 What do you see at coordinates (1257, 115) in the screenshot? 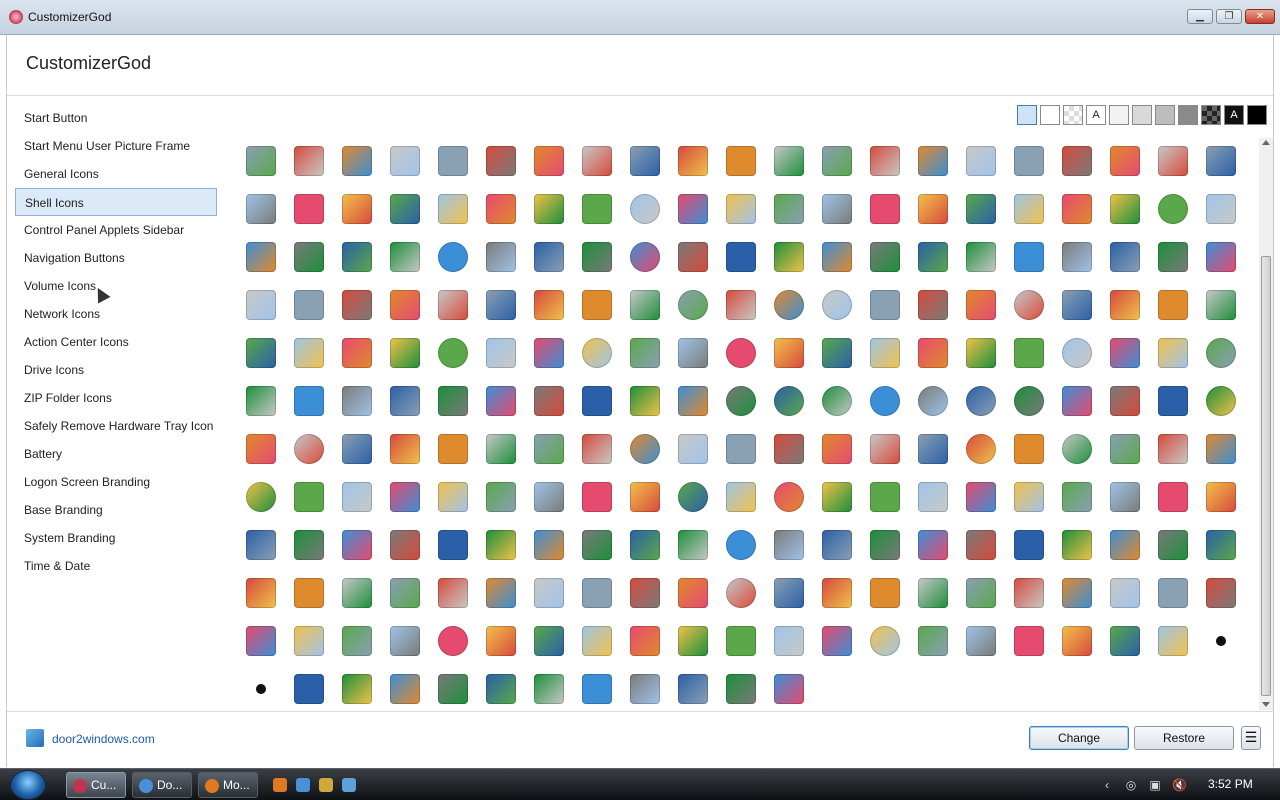
I see `swatch-black` at bounding box center [1257, 115].